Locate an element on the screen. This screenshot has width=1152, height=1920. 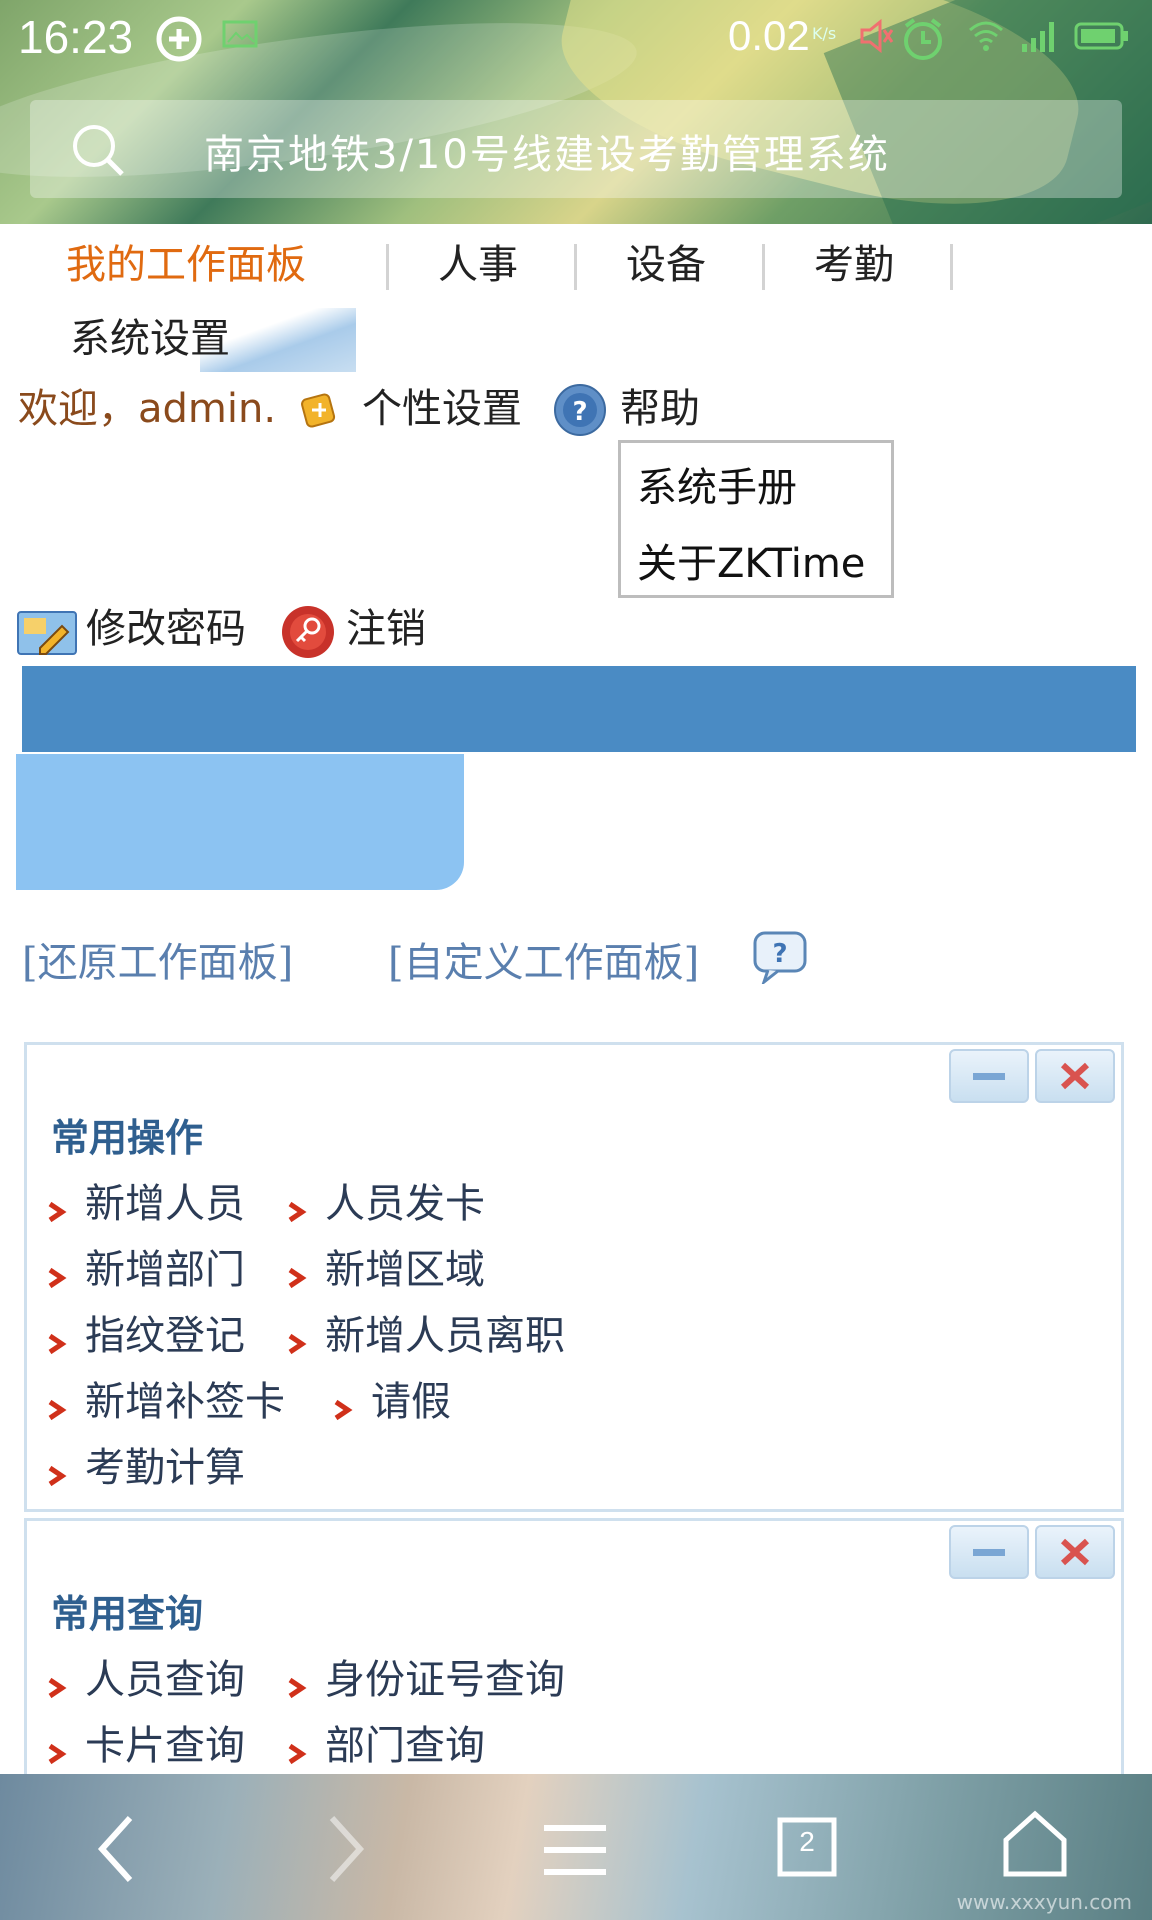
search-bar: 南京地铁3/10号线建设考勤管理系统 is located at coordinates (576, 149).